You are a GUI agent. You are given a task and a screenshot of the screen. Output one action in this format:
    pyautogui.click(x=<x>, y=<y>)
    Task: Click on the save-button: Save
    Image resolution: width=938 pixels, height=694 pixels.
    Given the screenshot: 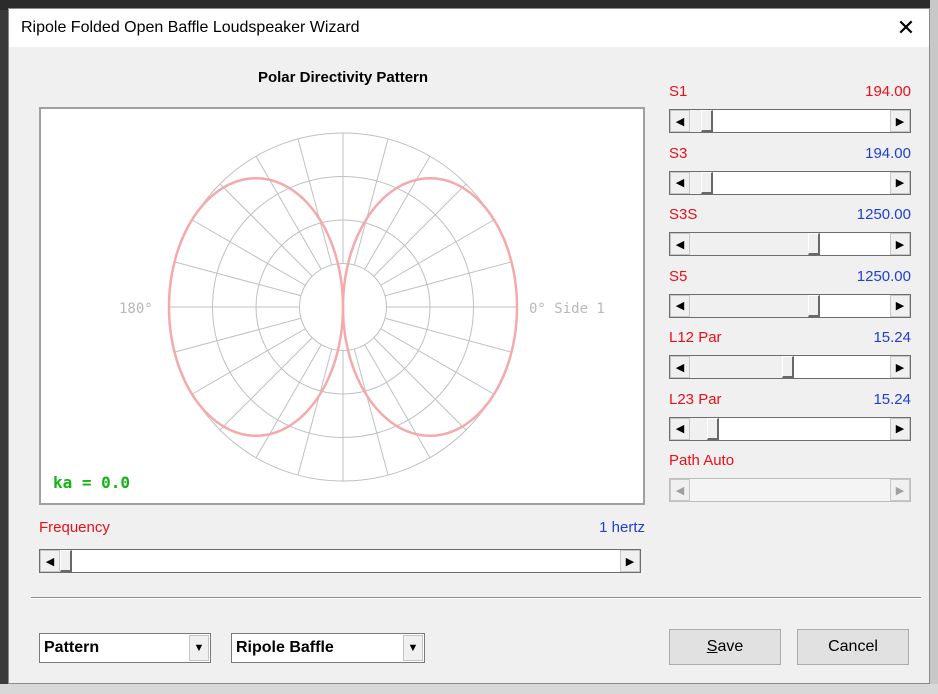 What is the action you would take?
    pyautogui.click(x=725, y=647)
    